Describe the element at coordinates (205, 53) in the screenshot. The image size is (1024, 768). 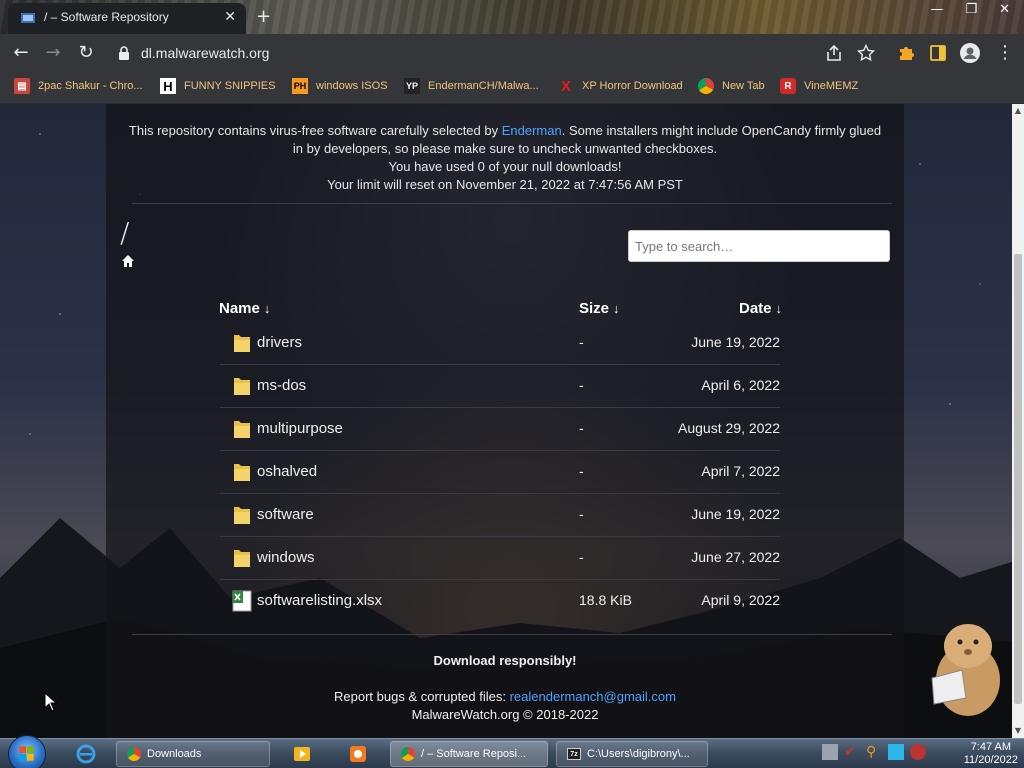
I see `url-text: dl.malwarewatch.org` at that location.